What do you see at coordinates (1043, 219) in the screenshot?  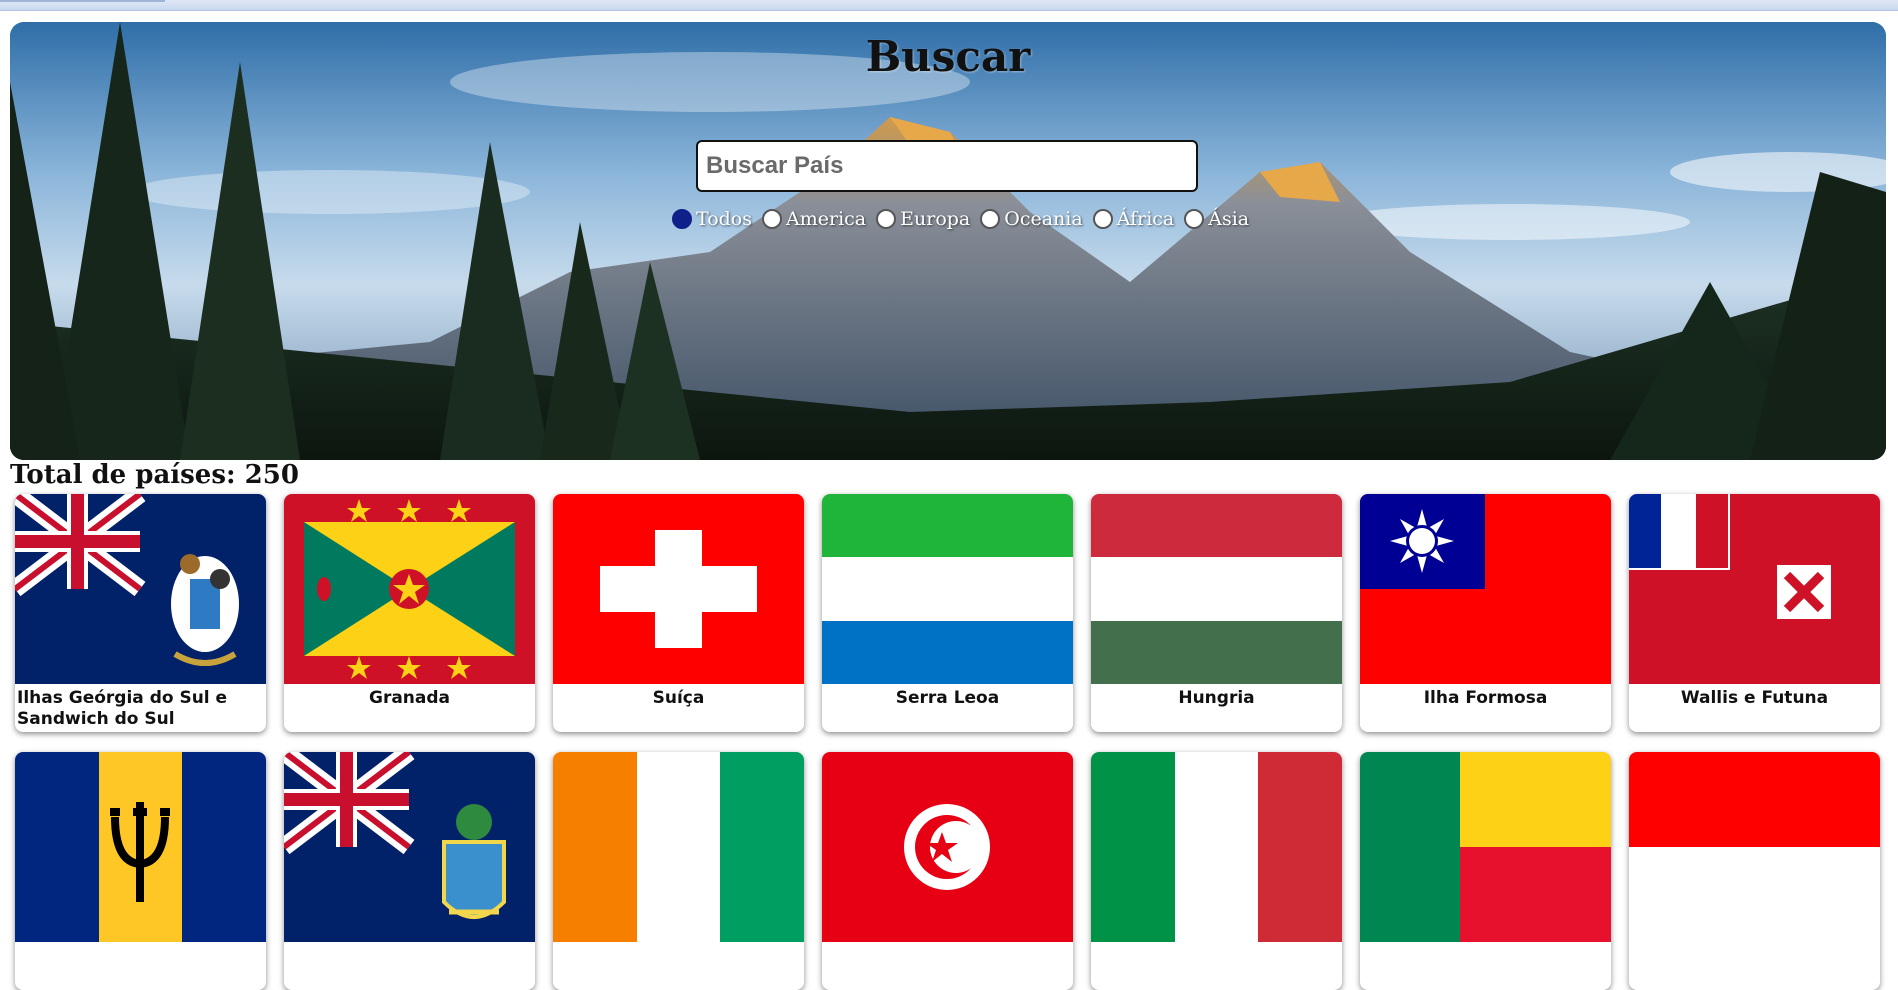 I see `filter-oceania-label: Oceania` at bounding box center [1043, 219].